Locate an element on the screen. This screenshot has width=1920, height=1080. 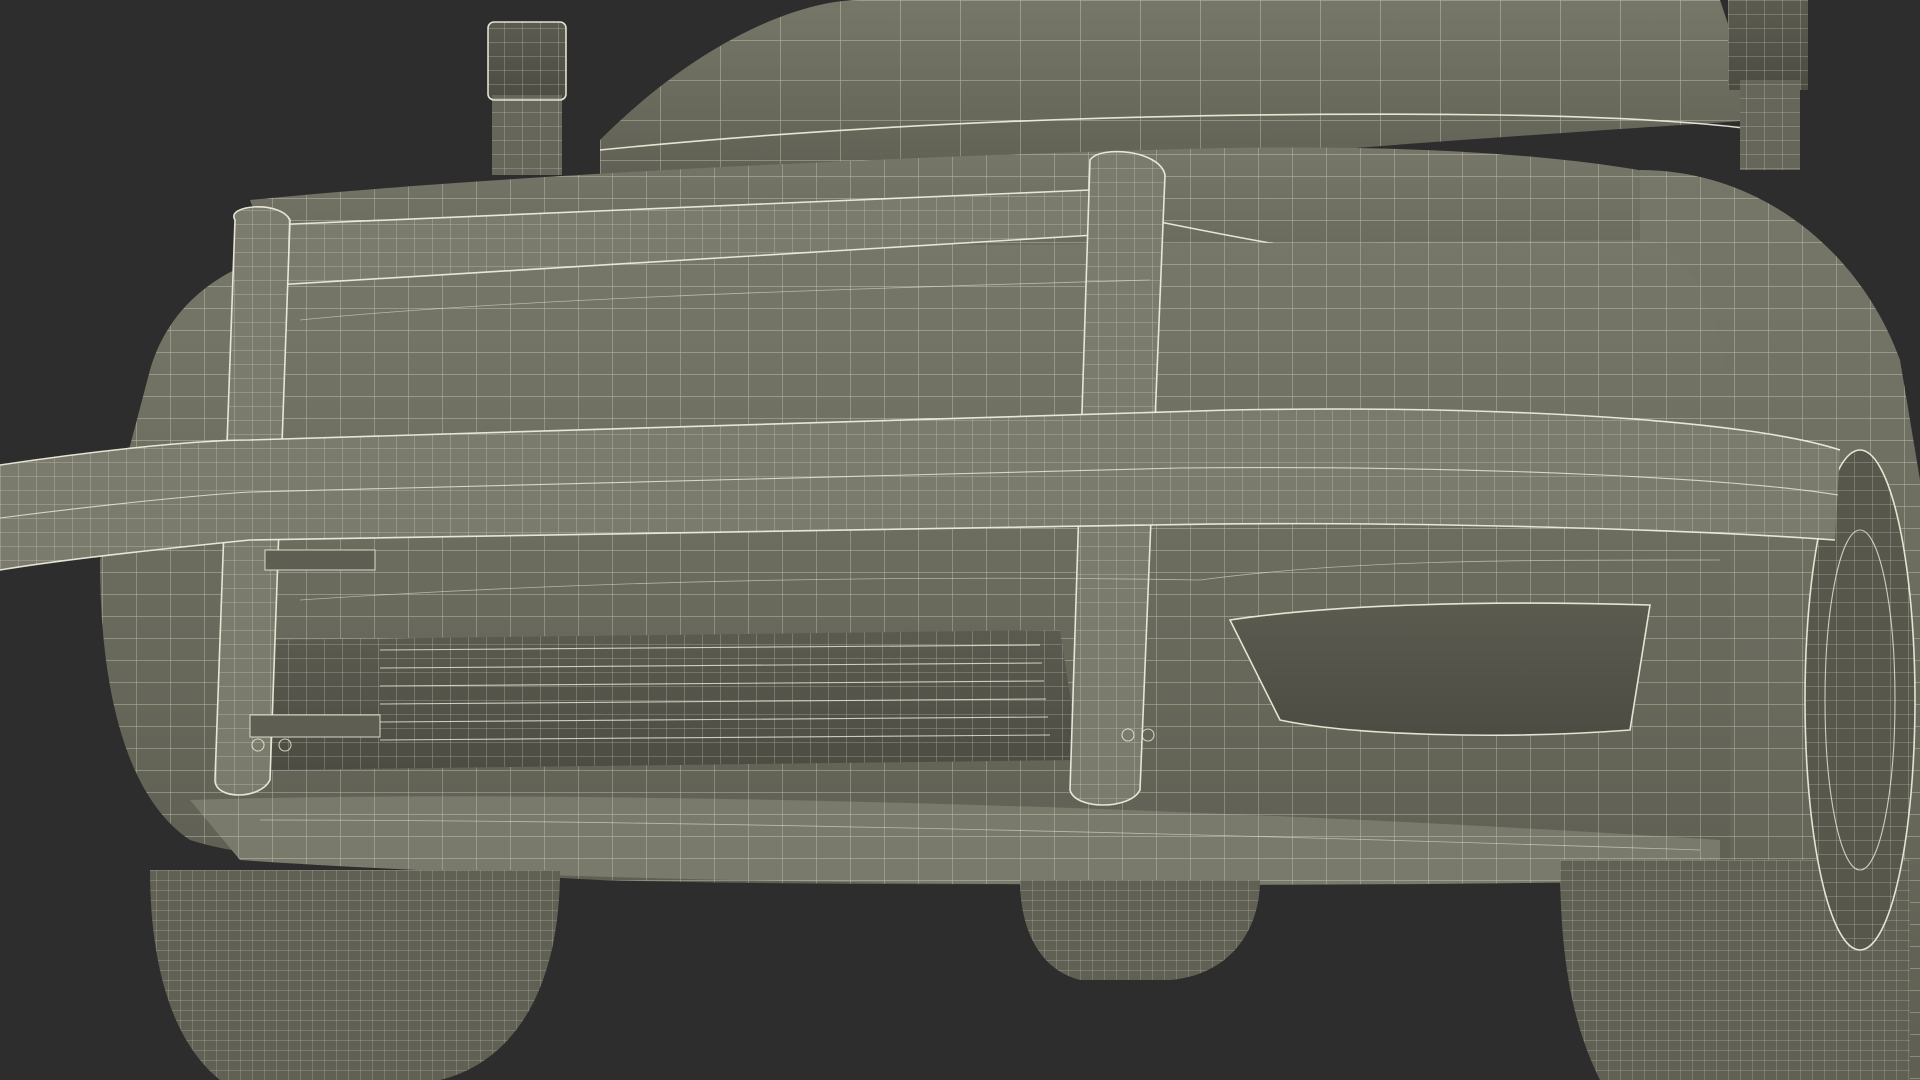
tire-front-left is located at coordinates (355, 975).